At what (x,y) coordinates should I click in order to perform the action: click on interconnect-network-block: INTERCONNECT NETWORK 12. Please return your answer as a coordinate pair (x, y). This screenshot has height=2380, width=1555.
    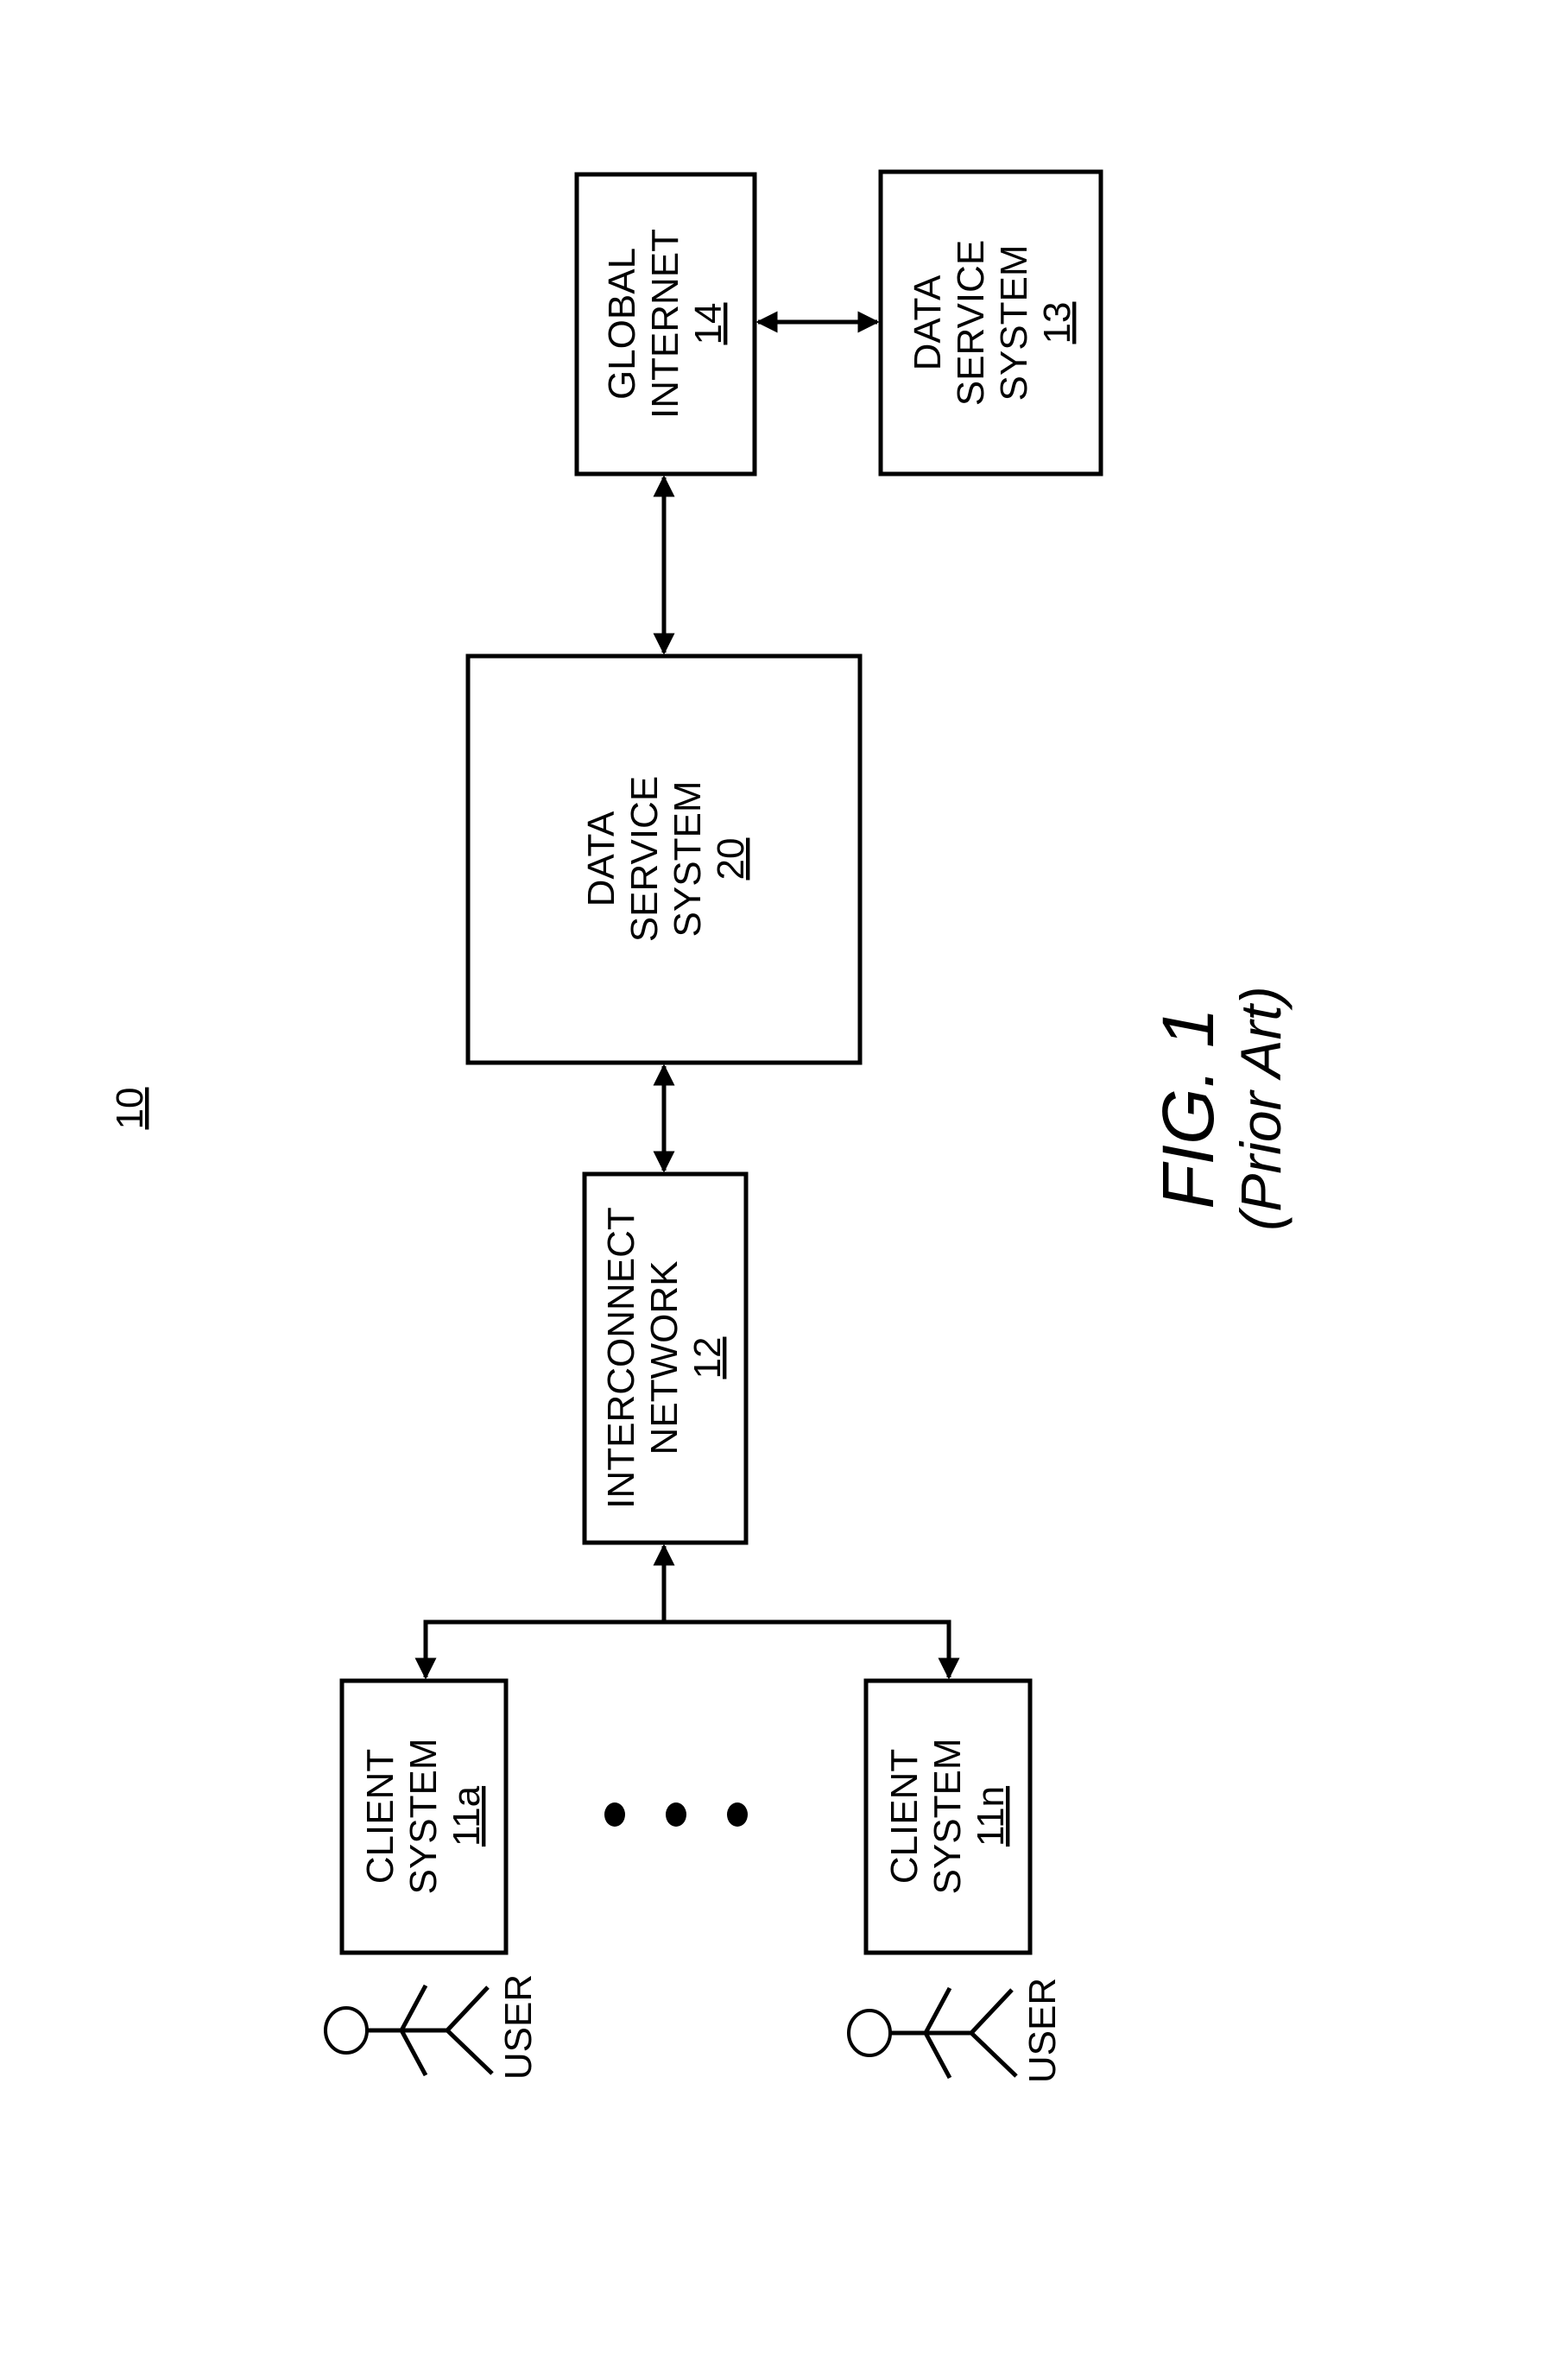
    Looking at the image, I should click on (665, 1358).